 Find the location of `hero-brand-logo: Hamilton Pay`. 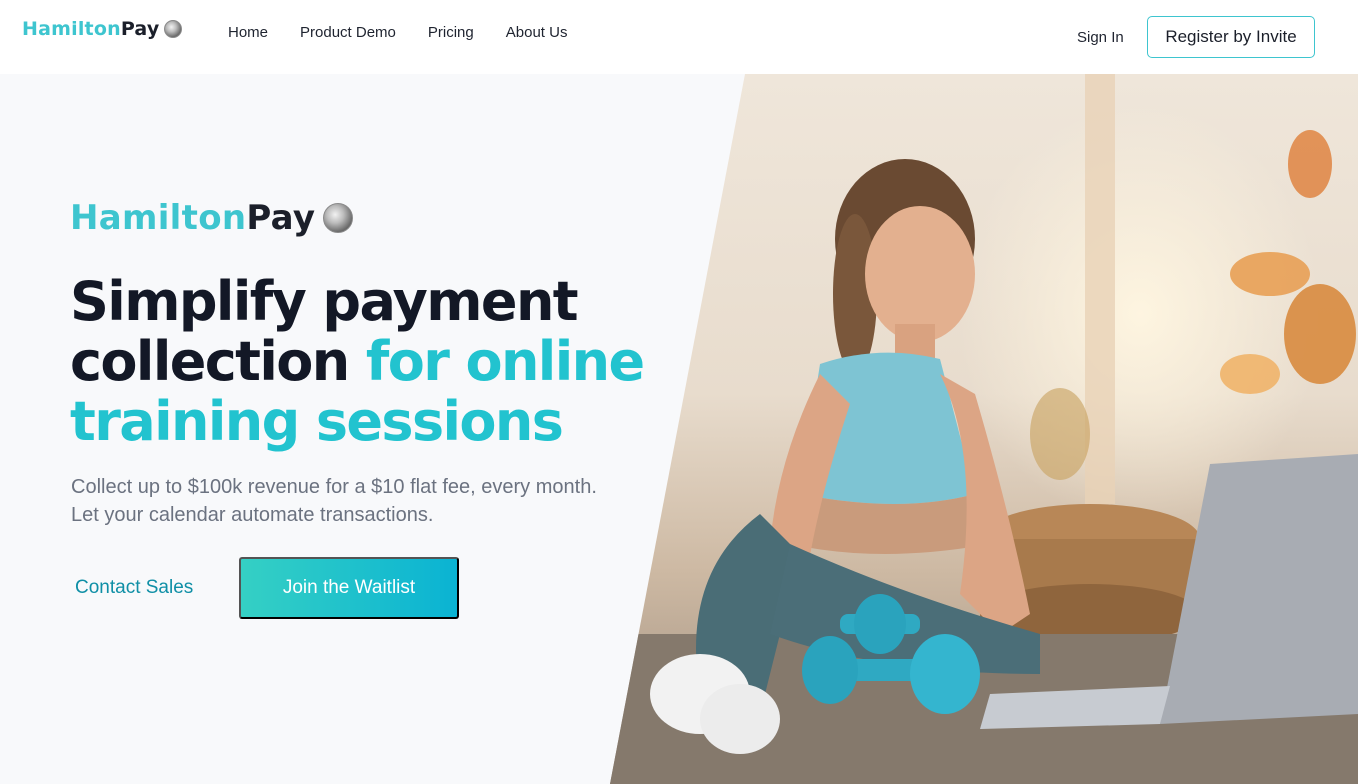

hero-brand-logo: Hamilton Pay is located at coordinates (212, 218).